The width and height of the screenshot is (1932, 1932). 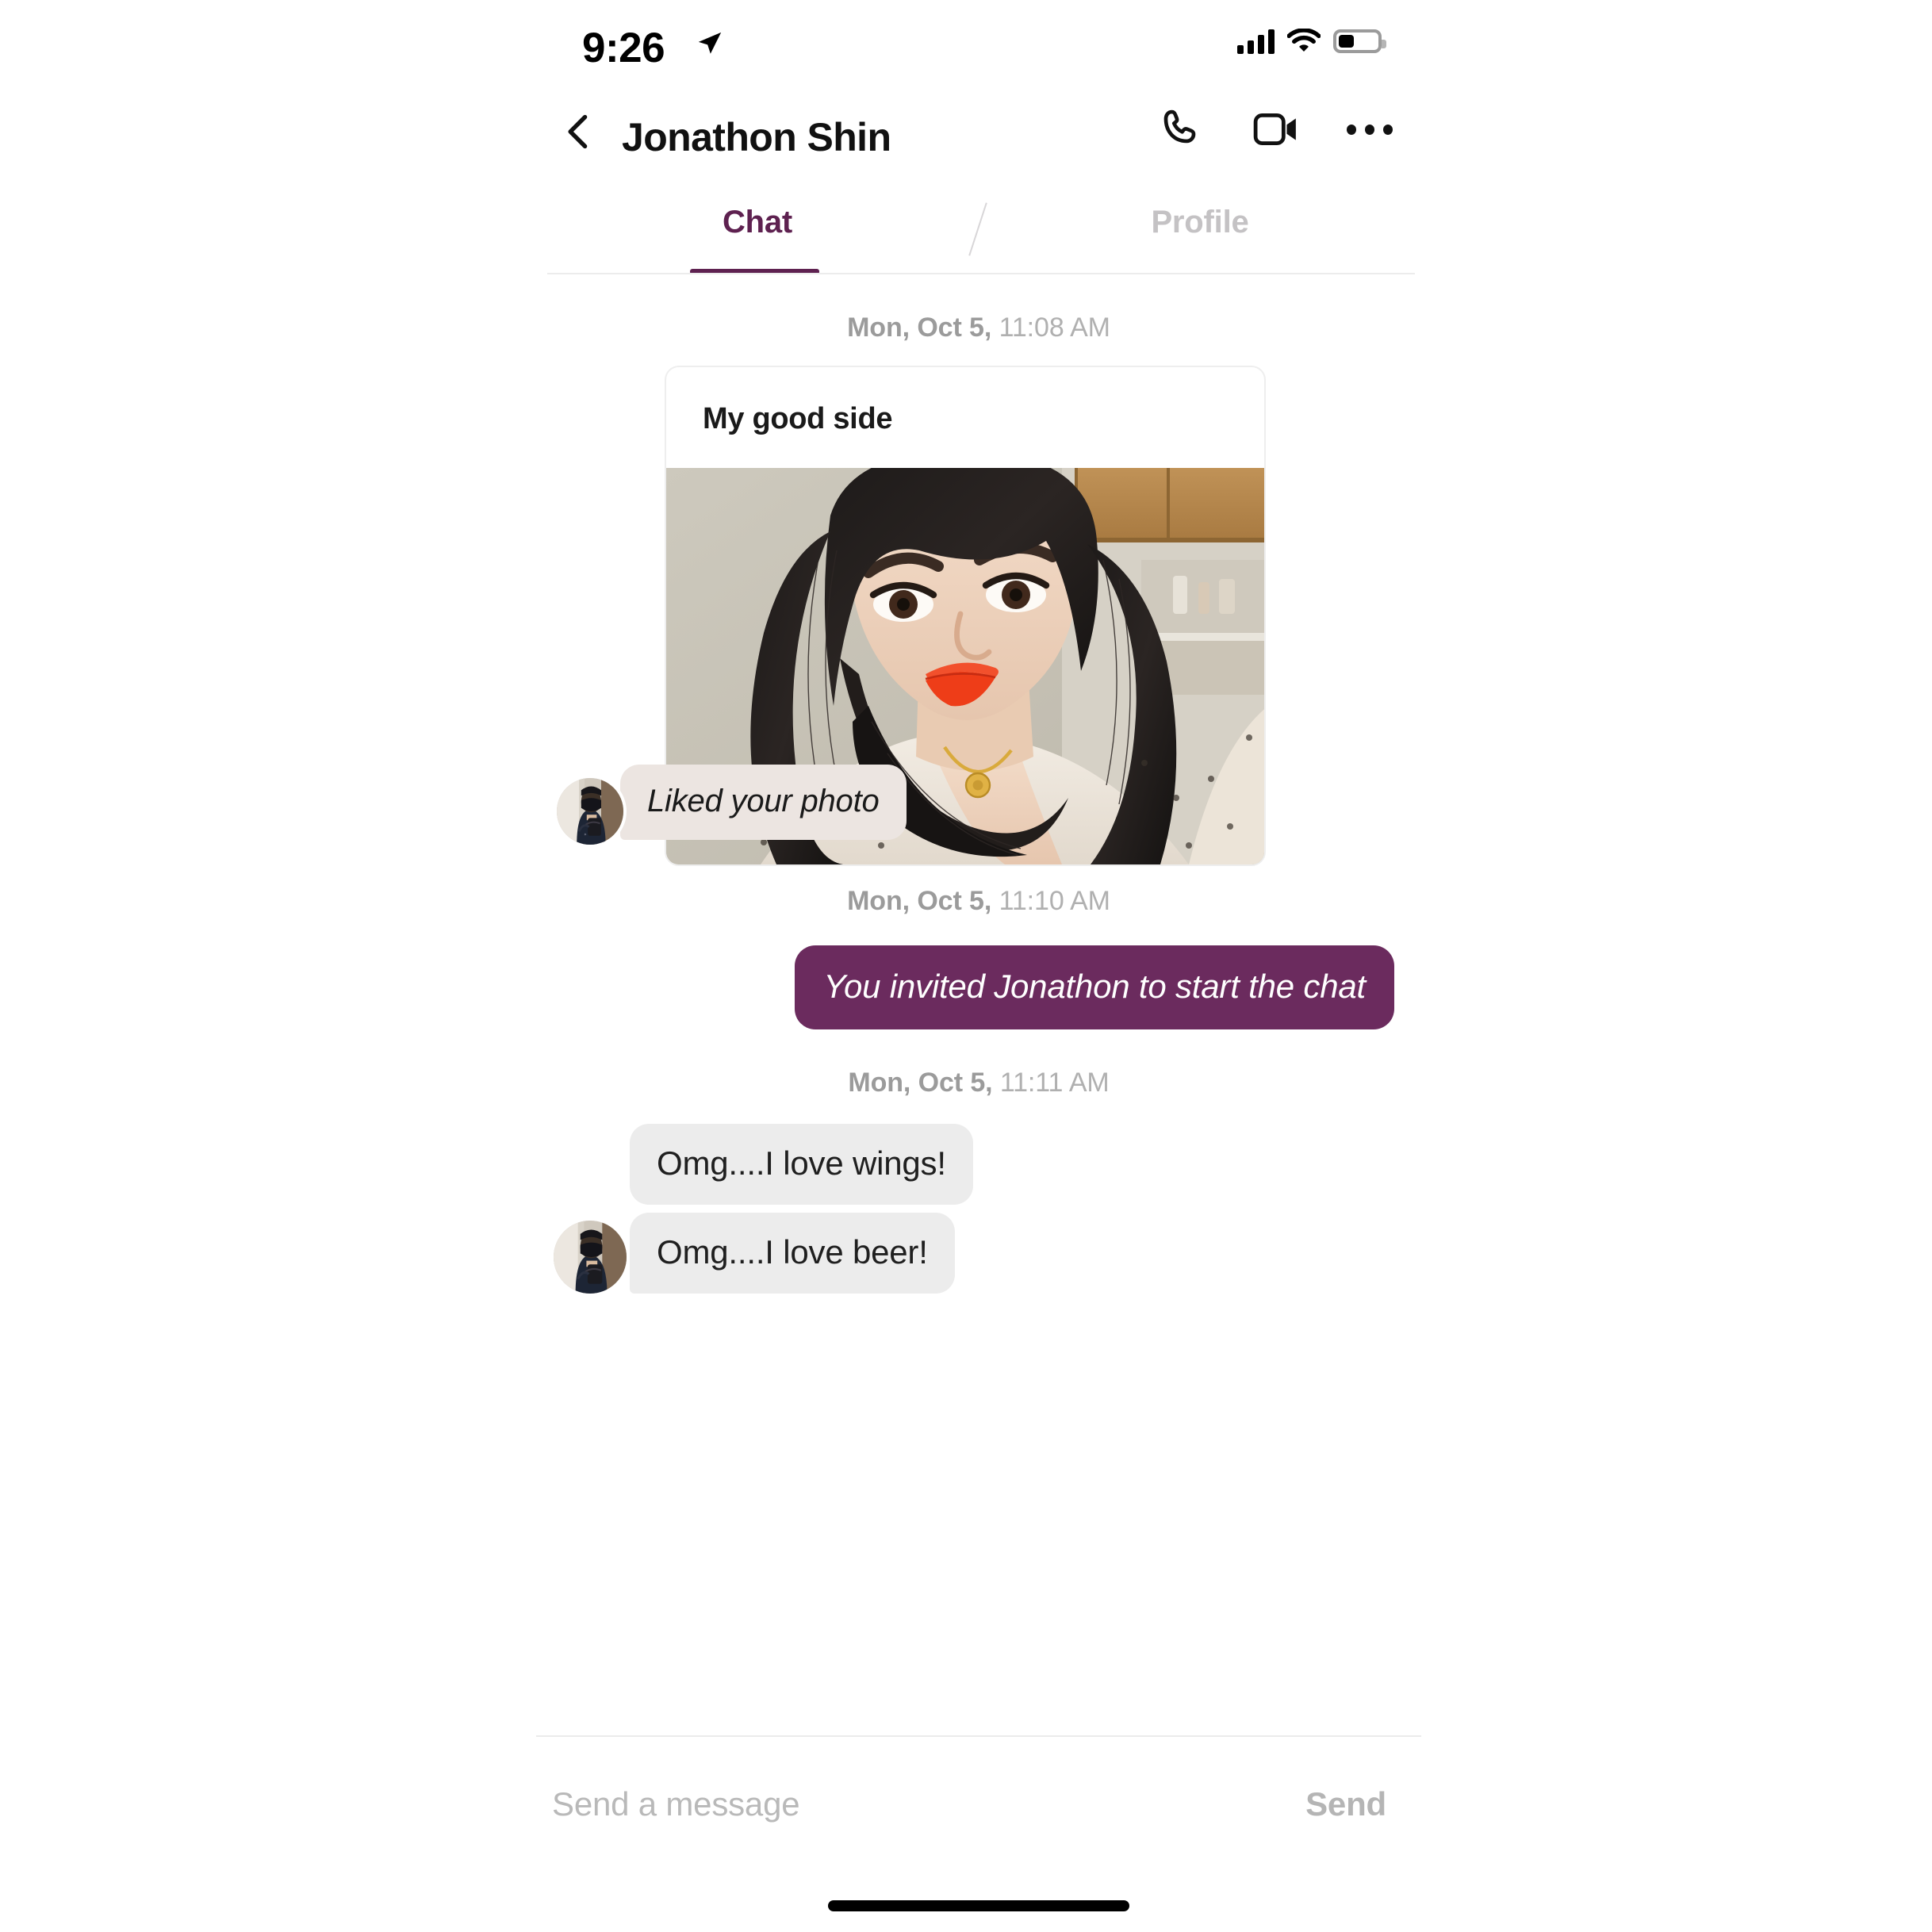 I want to click on tab-chat: Chat, so click(x=758, y=230).